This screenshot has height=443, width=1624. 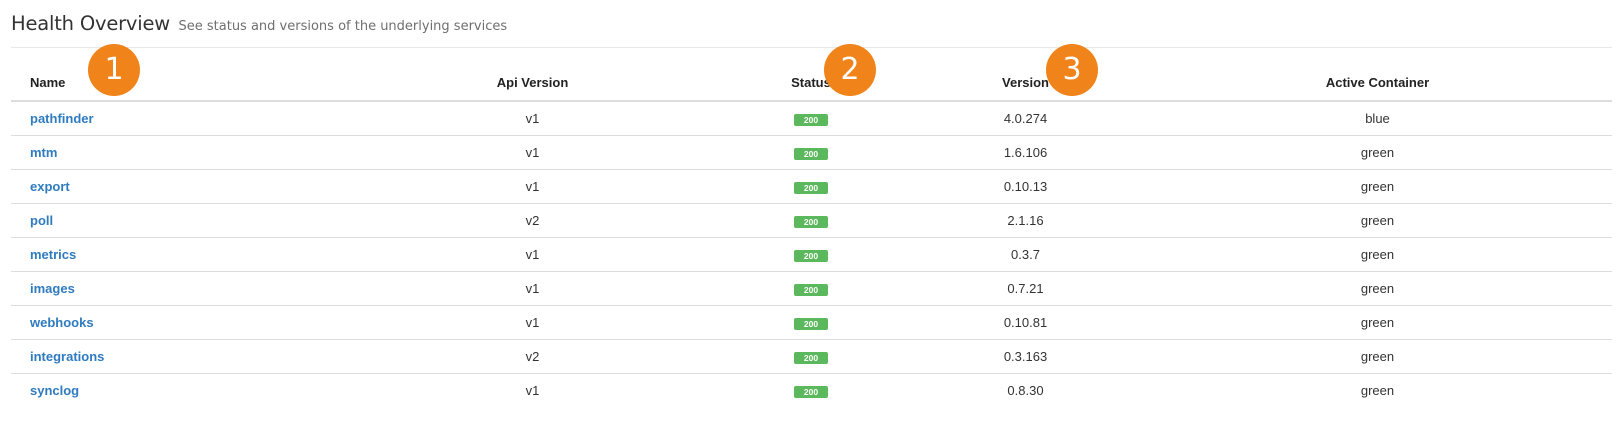 I want to click on table-row: export v1 200 0.10.13 green, so click(x=811, y=186).